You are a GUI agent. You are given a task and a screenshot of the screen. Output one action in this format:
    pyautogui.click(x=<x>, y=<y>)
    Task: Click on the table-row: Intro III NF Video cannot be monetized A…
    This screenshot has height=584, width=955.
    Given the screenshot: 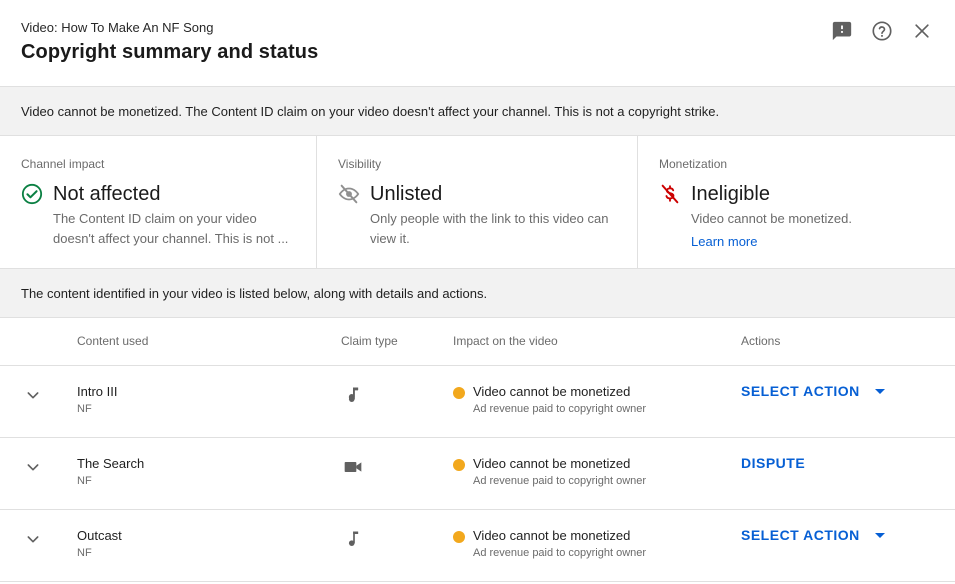 What is the action you would take?
    pyautogui.click(x=477, y=402)
    